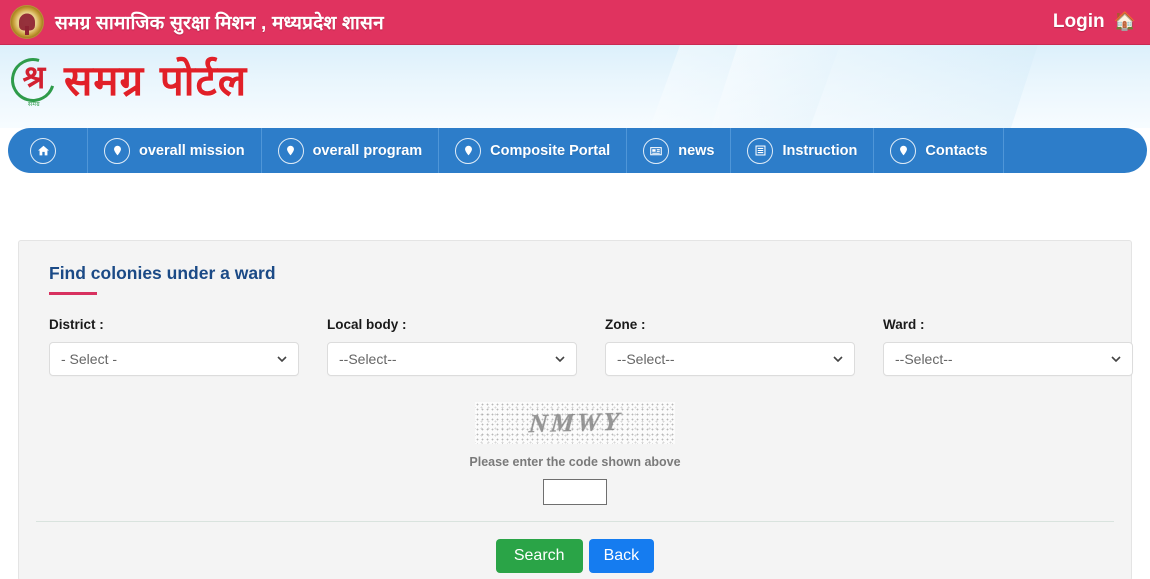 The image size is (1150, 579). What do you see at coordinates (539, 556) in the screenshot?
I see `search-button: Search` at bounding box center [539, 556].